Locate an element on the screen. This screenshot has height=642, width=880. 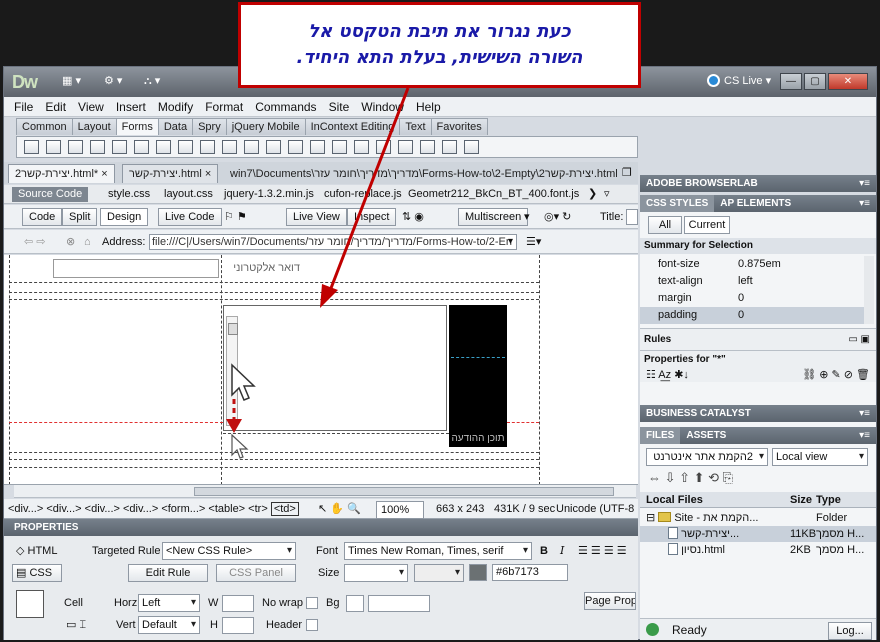
header-checkbox is located at coordinates (312, 625).